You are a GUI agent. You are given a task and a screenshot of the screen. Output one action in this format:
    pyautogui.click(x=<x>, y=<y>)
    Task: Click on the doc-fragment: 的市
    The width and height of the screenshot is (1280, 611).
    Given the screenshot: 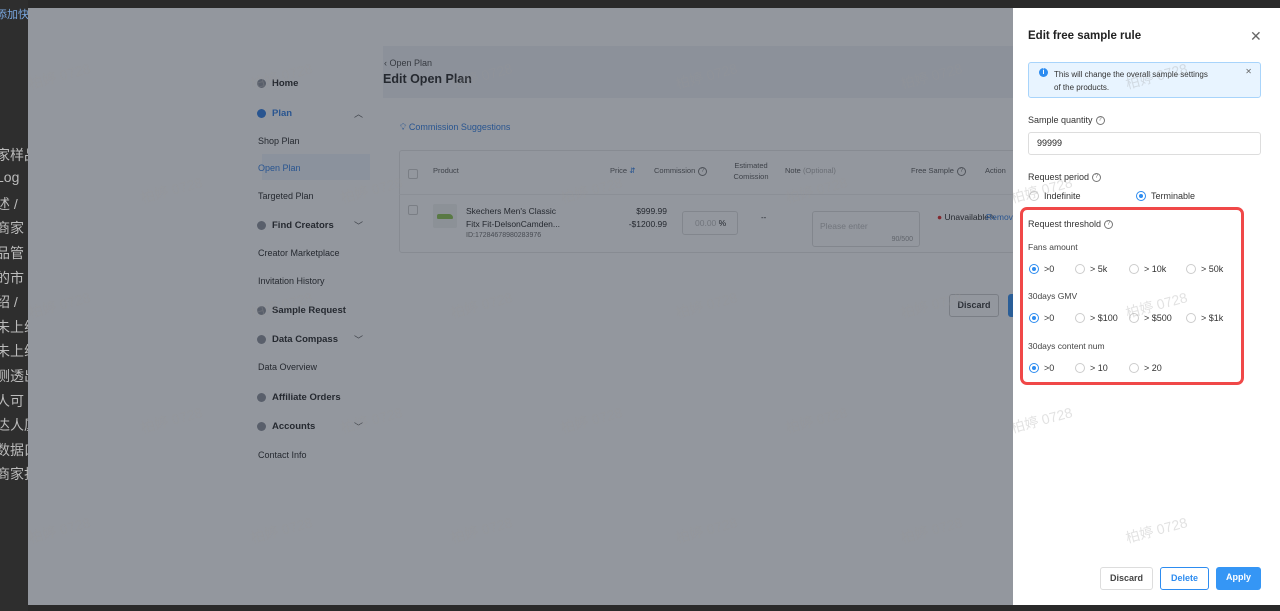 What is the action you would take?
    pyautogui.click(x=12, y=277)
    